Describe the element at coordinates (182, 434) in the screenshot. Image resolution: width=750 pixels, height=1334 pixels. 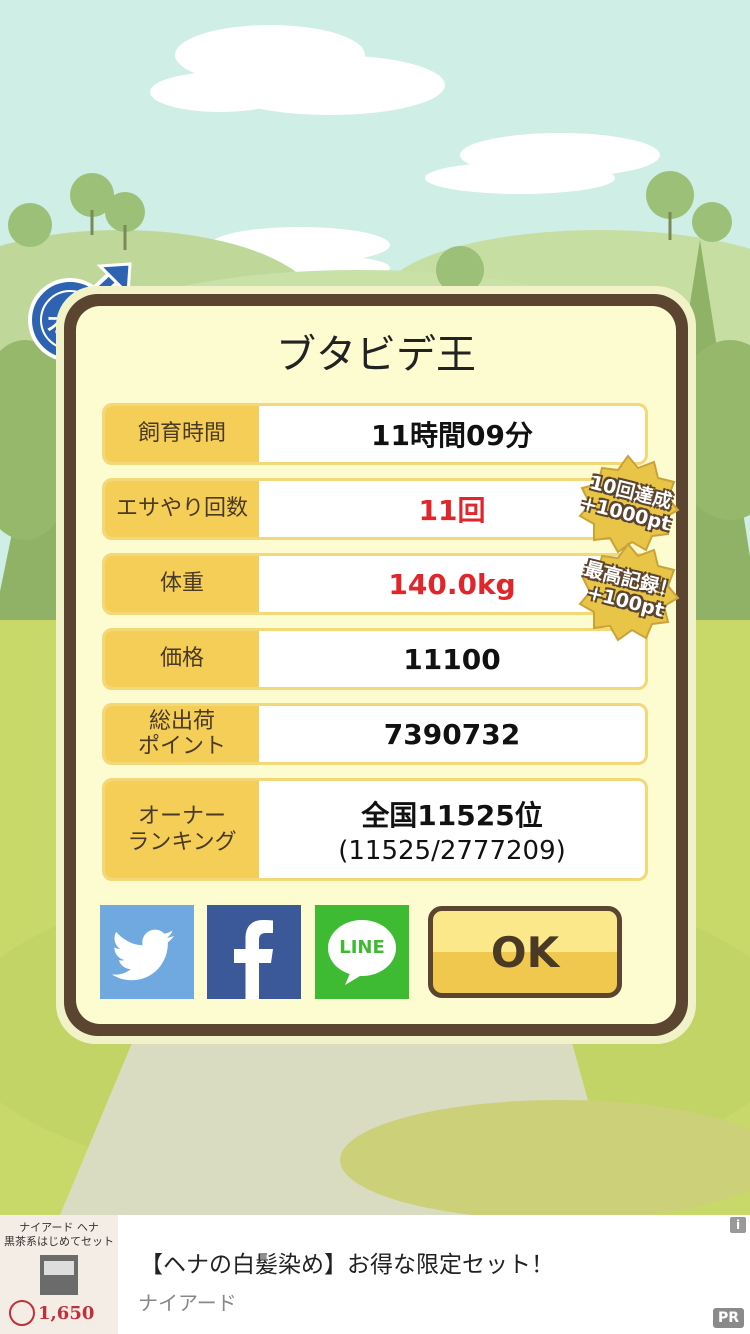
I see `stat-label: 飼育時間` at that location.